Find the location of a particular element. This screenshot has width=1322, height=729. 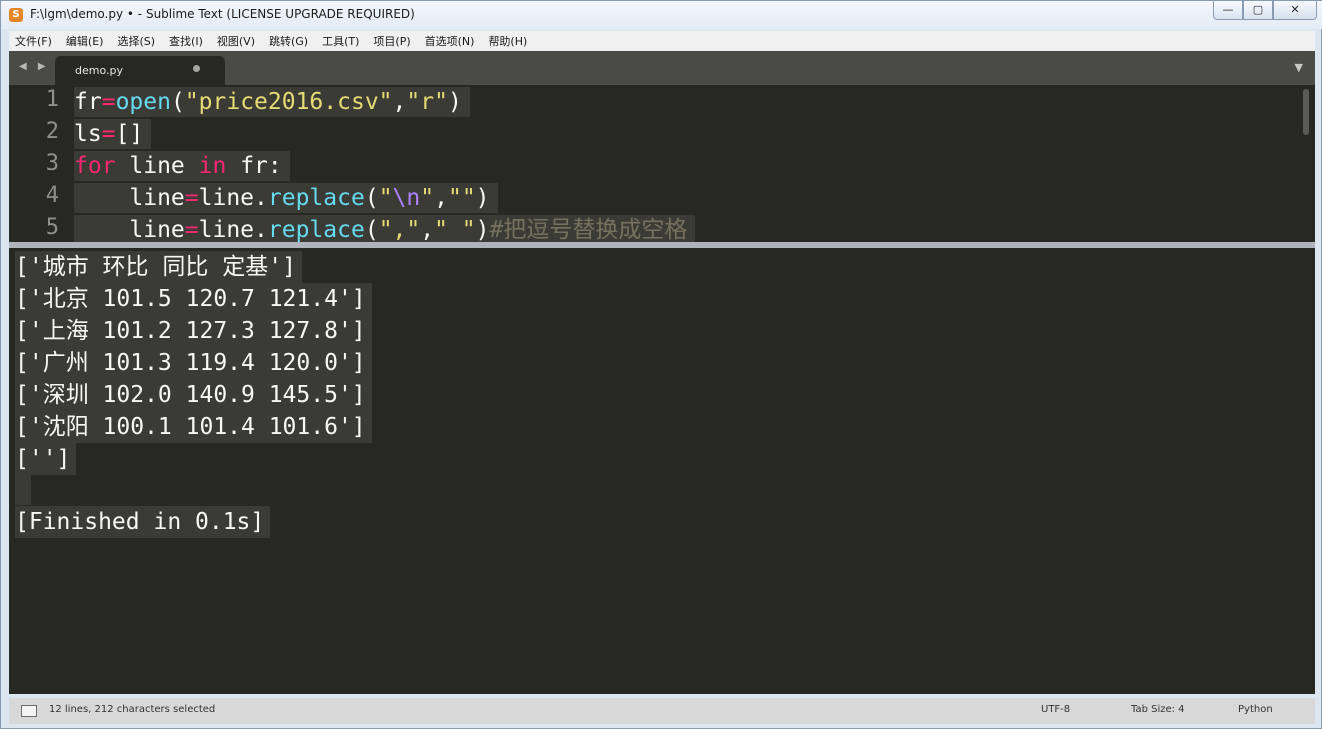

tab-label: demo.py is located at coordinates (99, 70).